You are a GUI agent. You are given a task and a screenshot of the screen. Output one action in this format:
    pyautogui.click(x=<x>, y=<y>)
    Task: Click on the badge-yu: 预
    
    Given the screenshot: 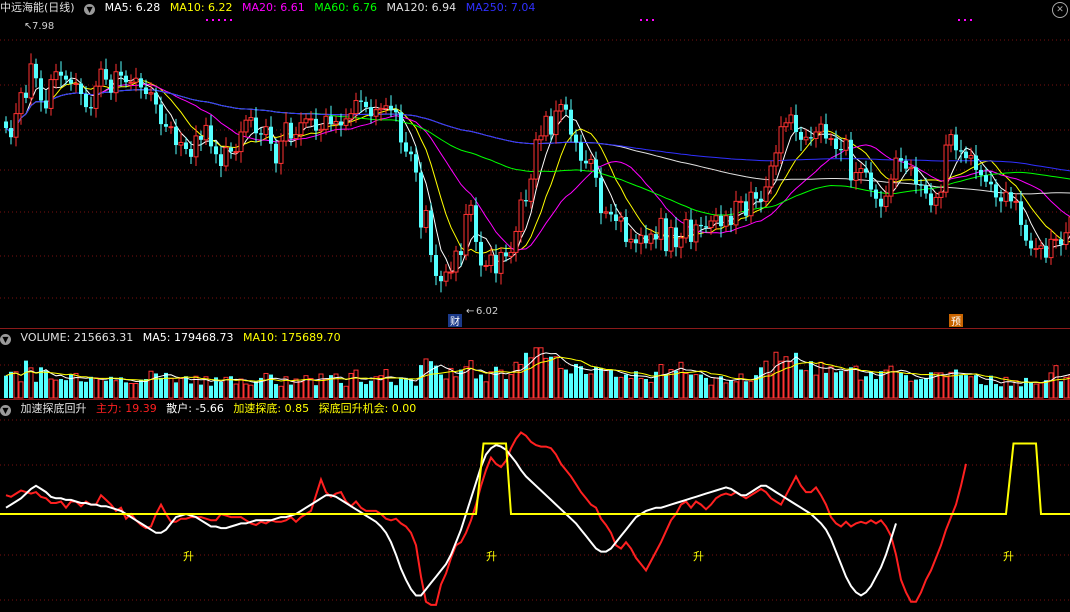 What is the action you would take?
    pyautogui.click(x=956, y=322)
    